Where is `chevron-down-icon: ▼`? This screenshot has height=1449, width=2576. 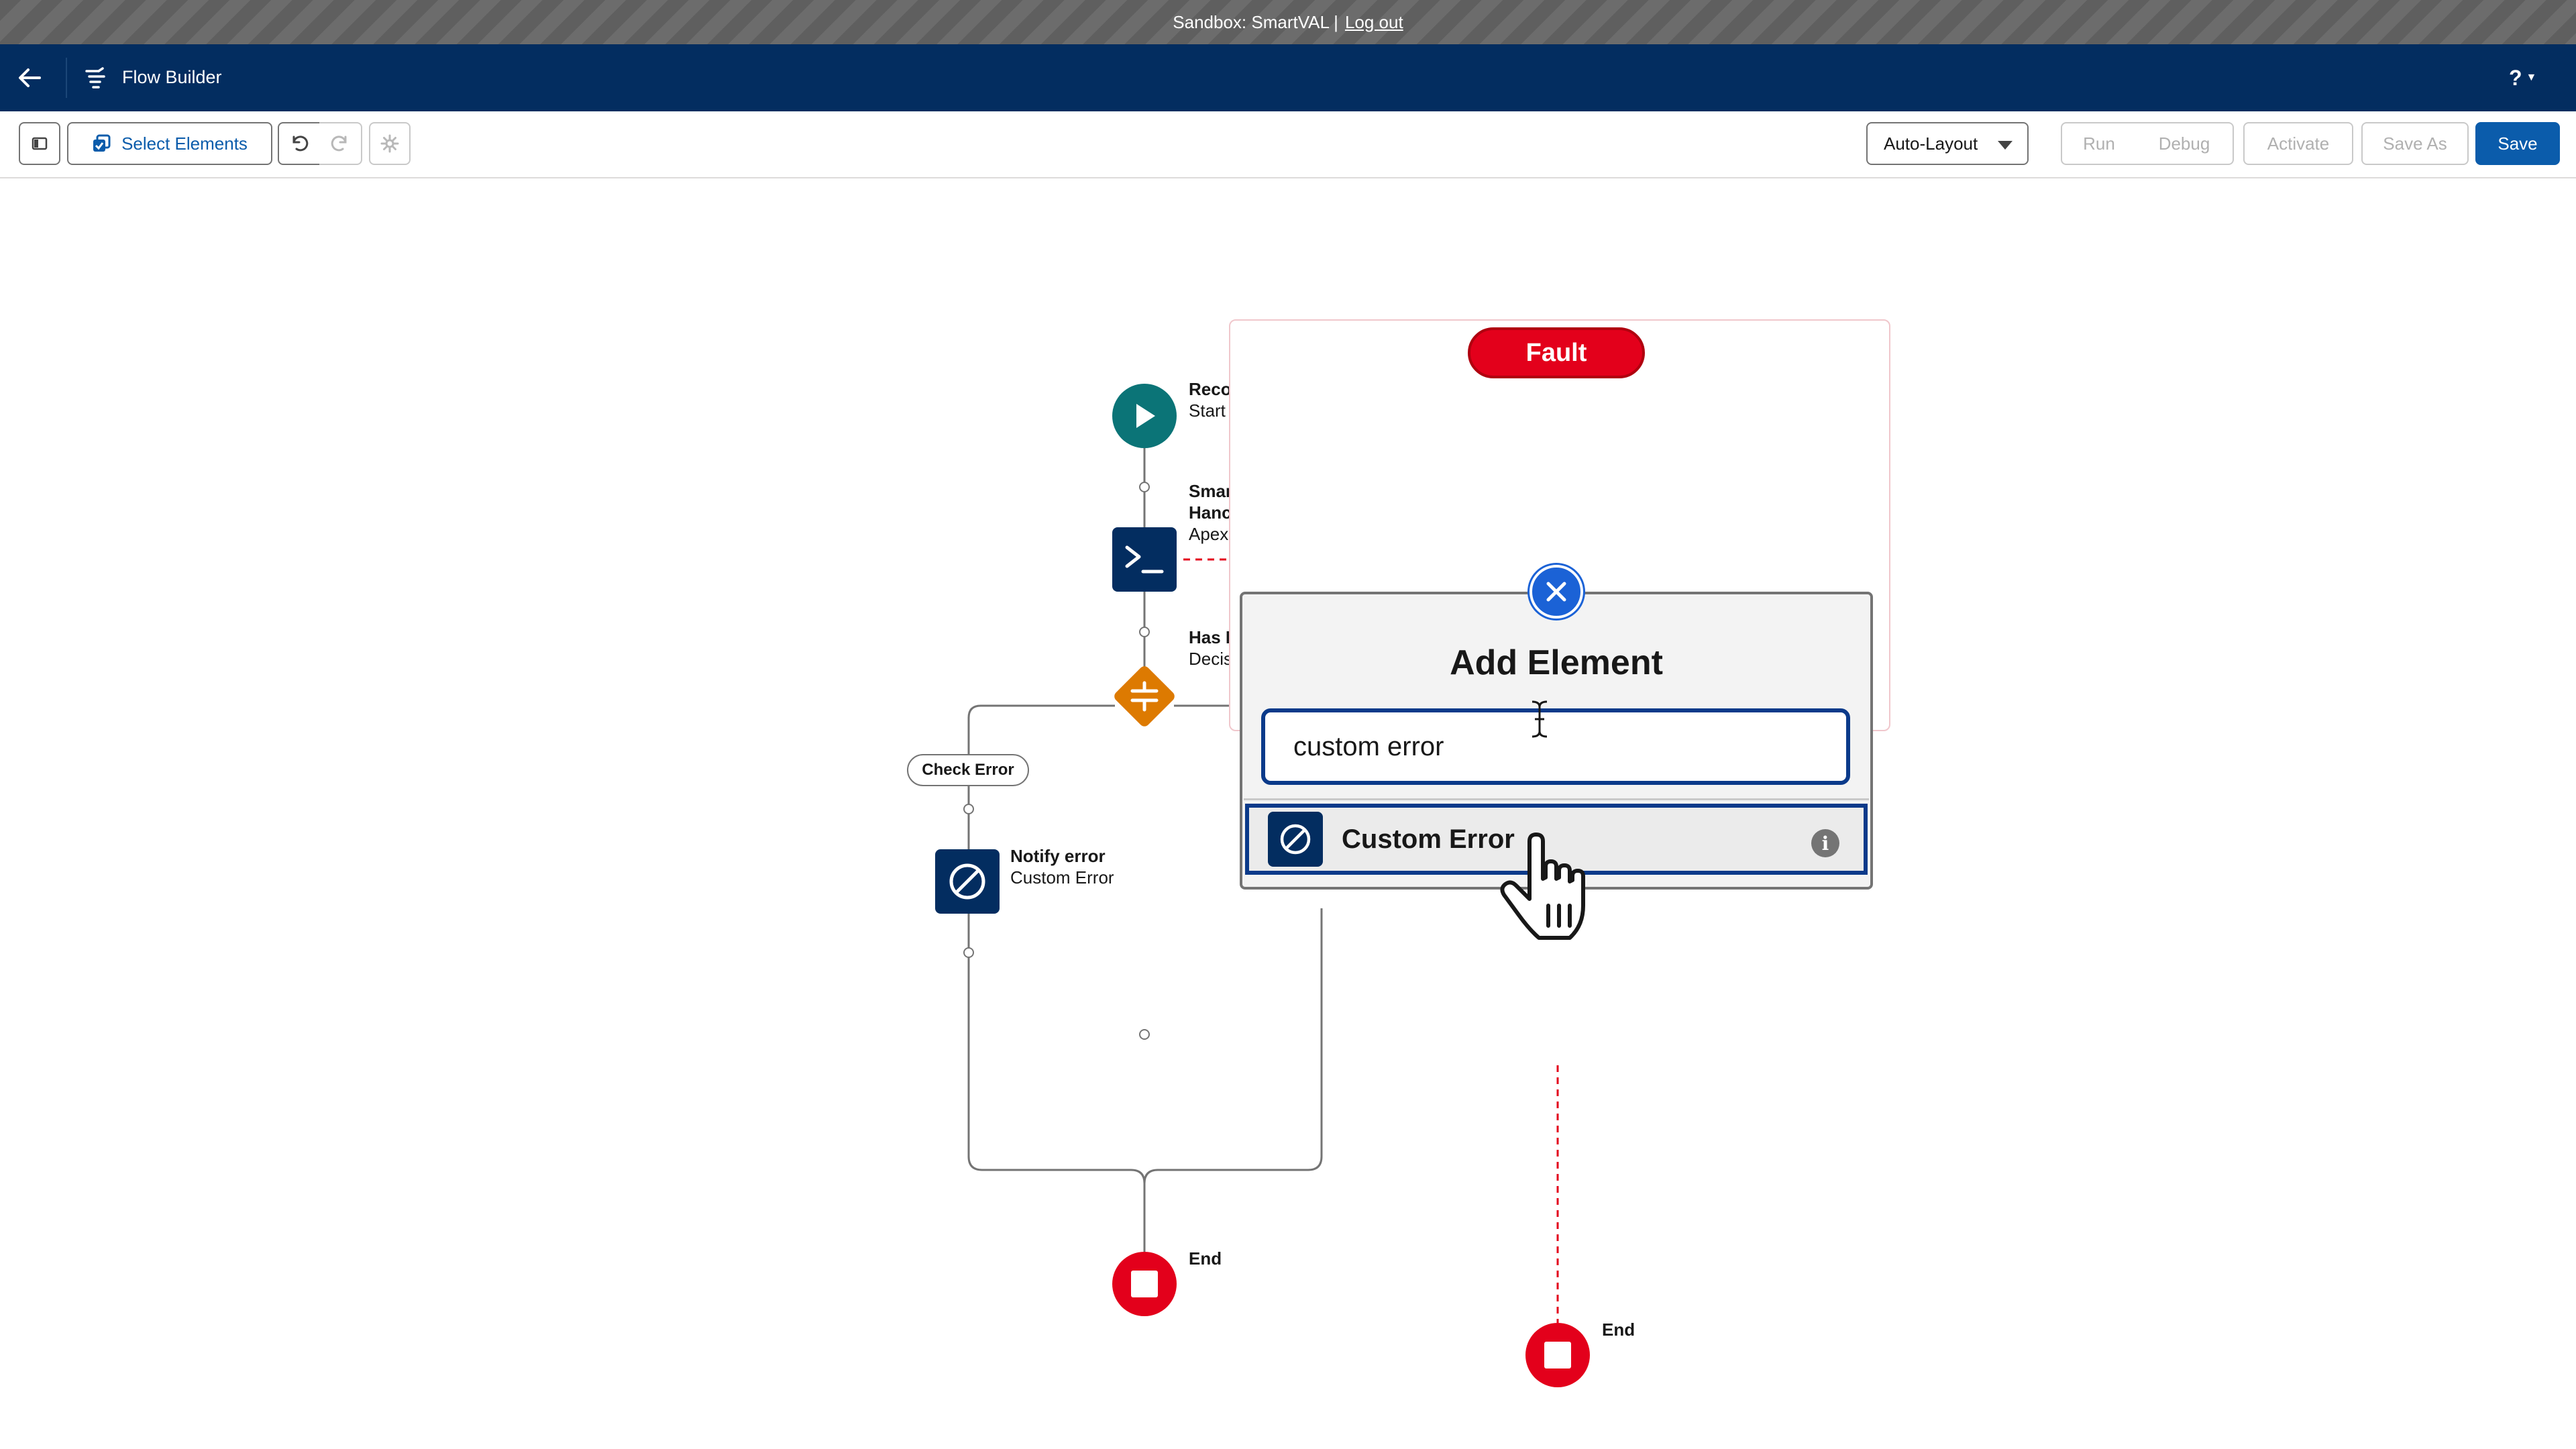 chevron-down-icon: ▼ is located at coordinates (2531, 77).